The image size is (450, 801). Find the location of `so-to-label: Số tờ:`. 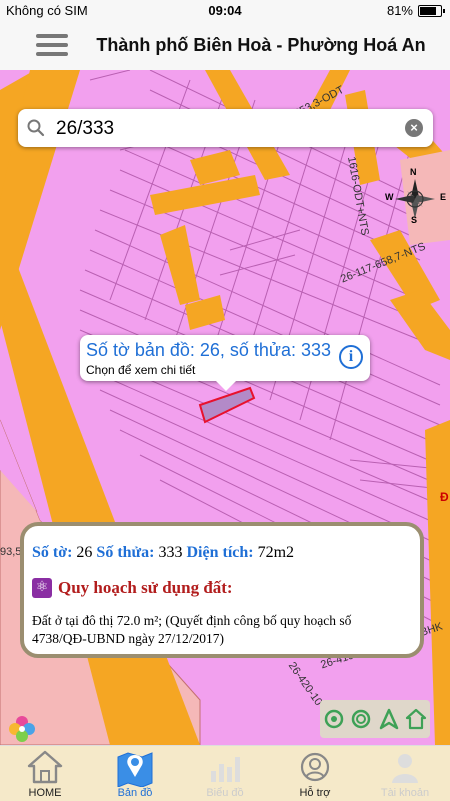

so-to-label: Số tờ: is located at coordinates (52, 552).